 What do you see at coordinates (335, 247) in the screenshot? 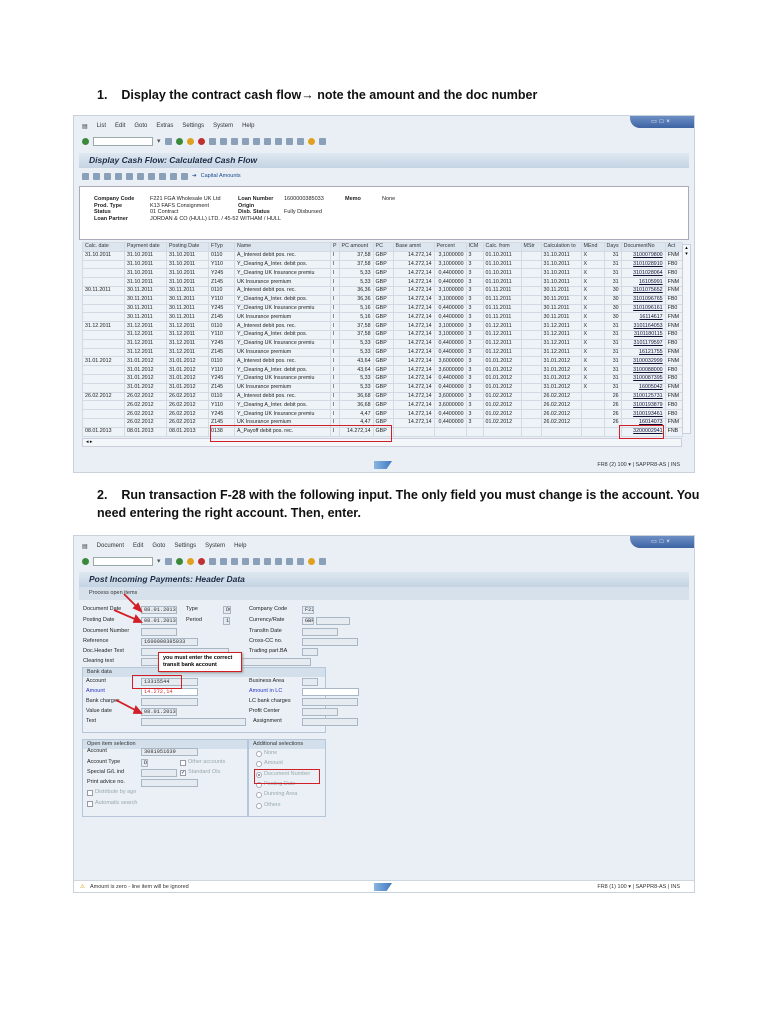
I see `column-header: P` at bounding box center [335, 247].